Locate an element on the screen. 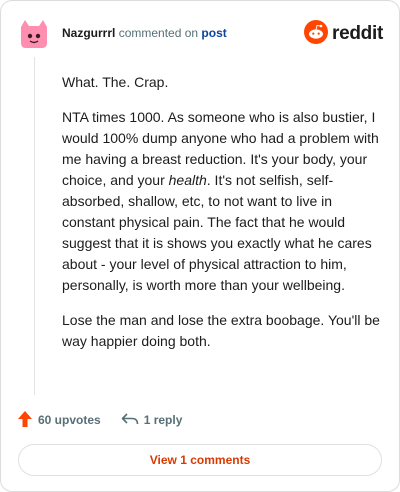 The width and height of the screenshot is (400, 492). reply-arrow-icon is located at coordinates (132, 420).